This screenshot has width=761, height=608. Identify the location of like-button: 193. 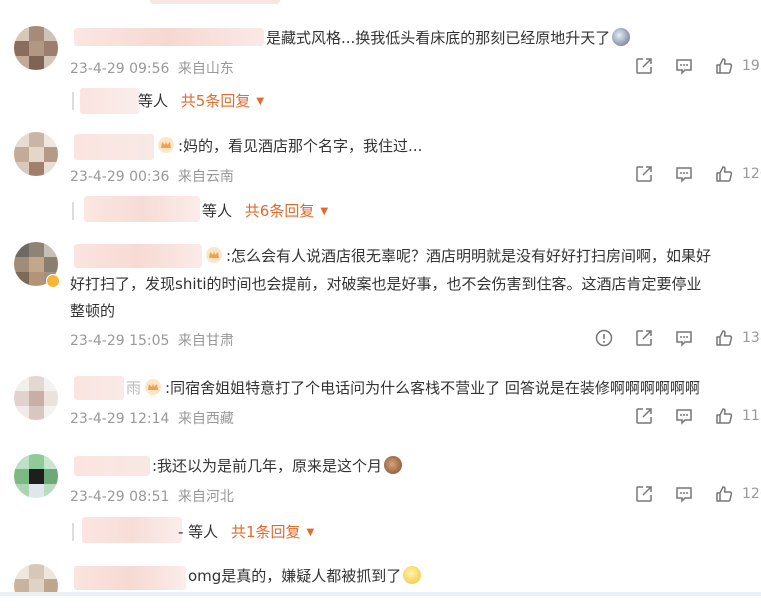
(737, 66).